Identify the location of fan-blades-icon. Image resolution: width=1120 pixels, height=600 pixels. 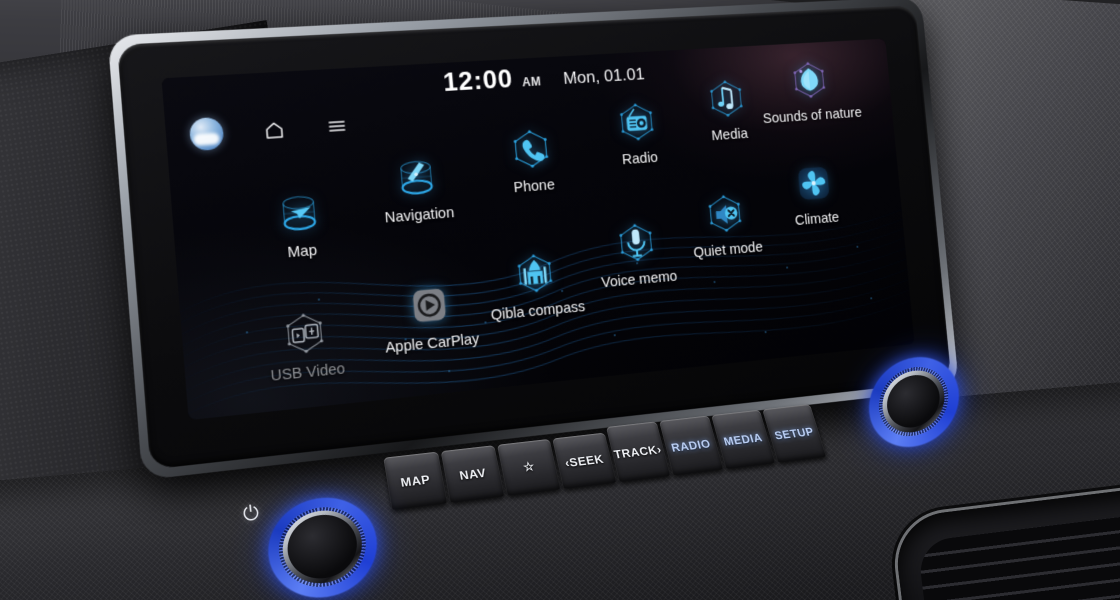
(813, 185).